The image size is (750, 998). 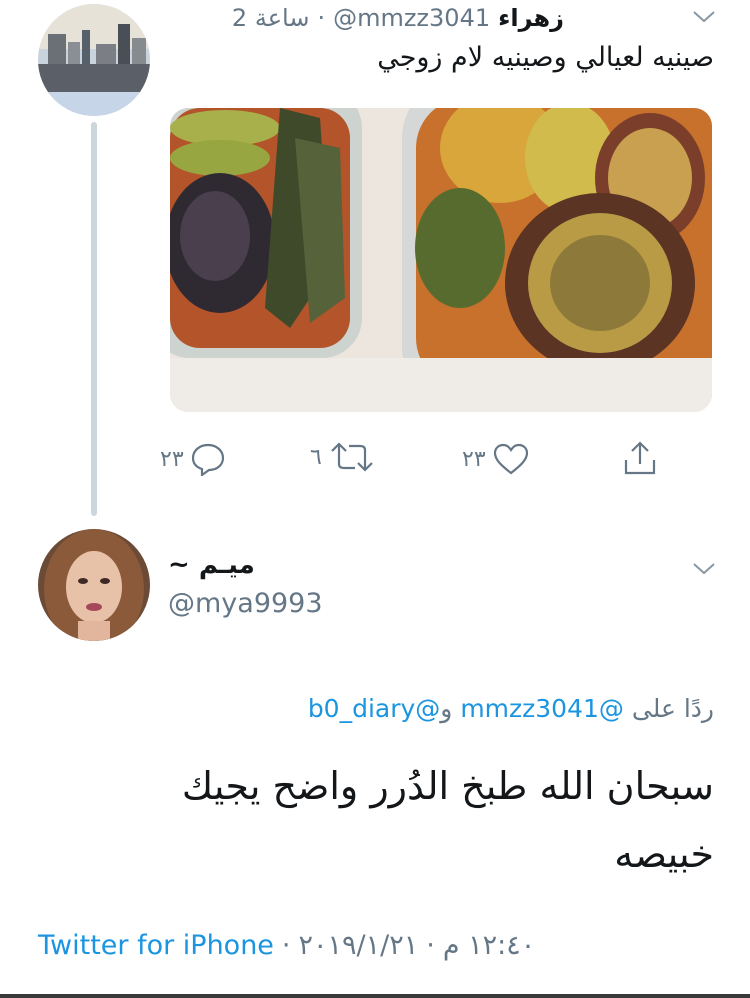 I want to click on share-action, so click(x=640, y=458).